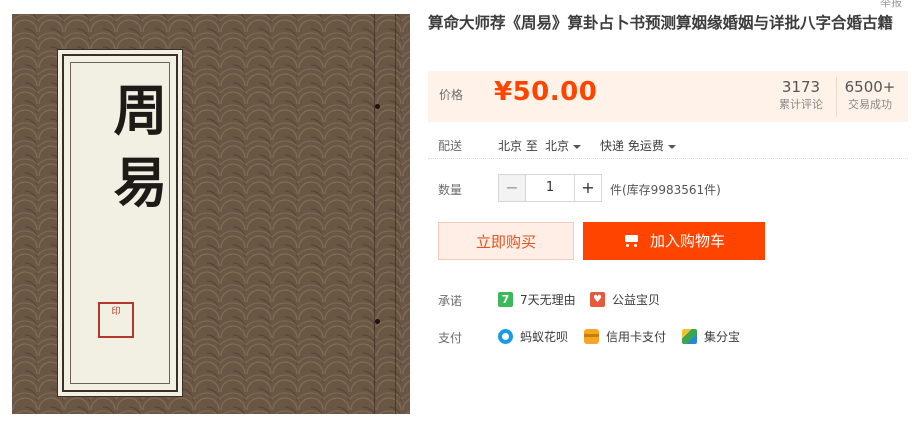 Image resolution: width=912 pixels, height=422 pixels. Describe the element at coordinates (136, 154) in the screenshot. I see `book-cover-title: 周易` at that location.